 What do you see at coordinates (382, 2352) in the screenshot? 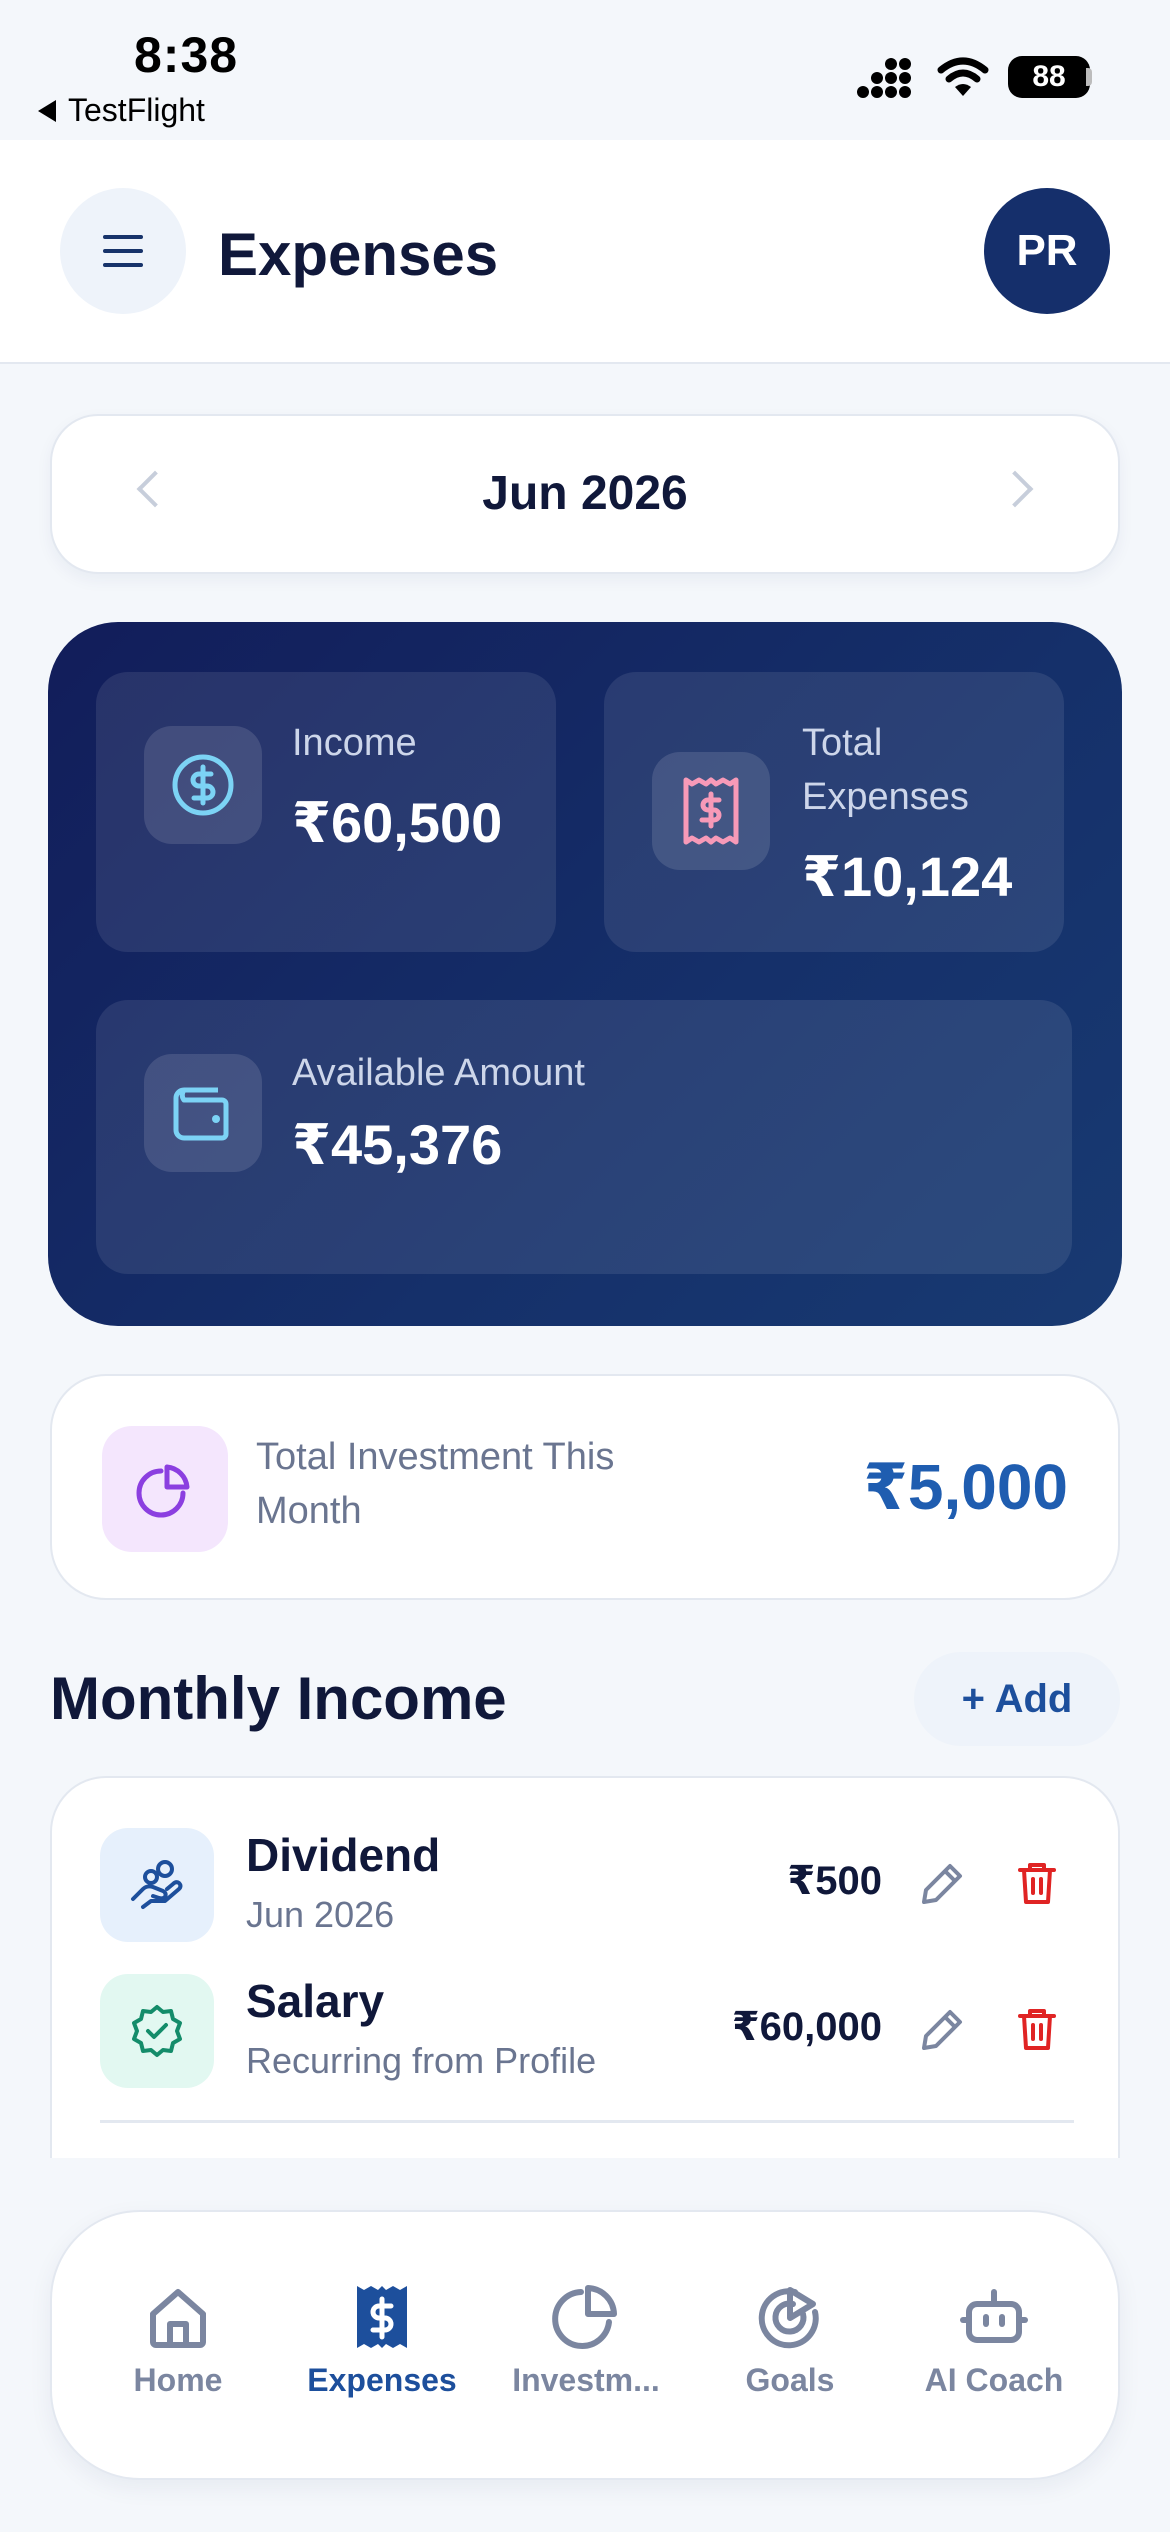
I see `nav-expenses: Expenses` at bounding box center [382, 2352].